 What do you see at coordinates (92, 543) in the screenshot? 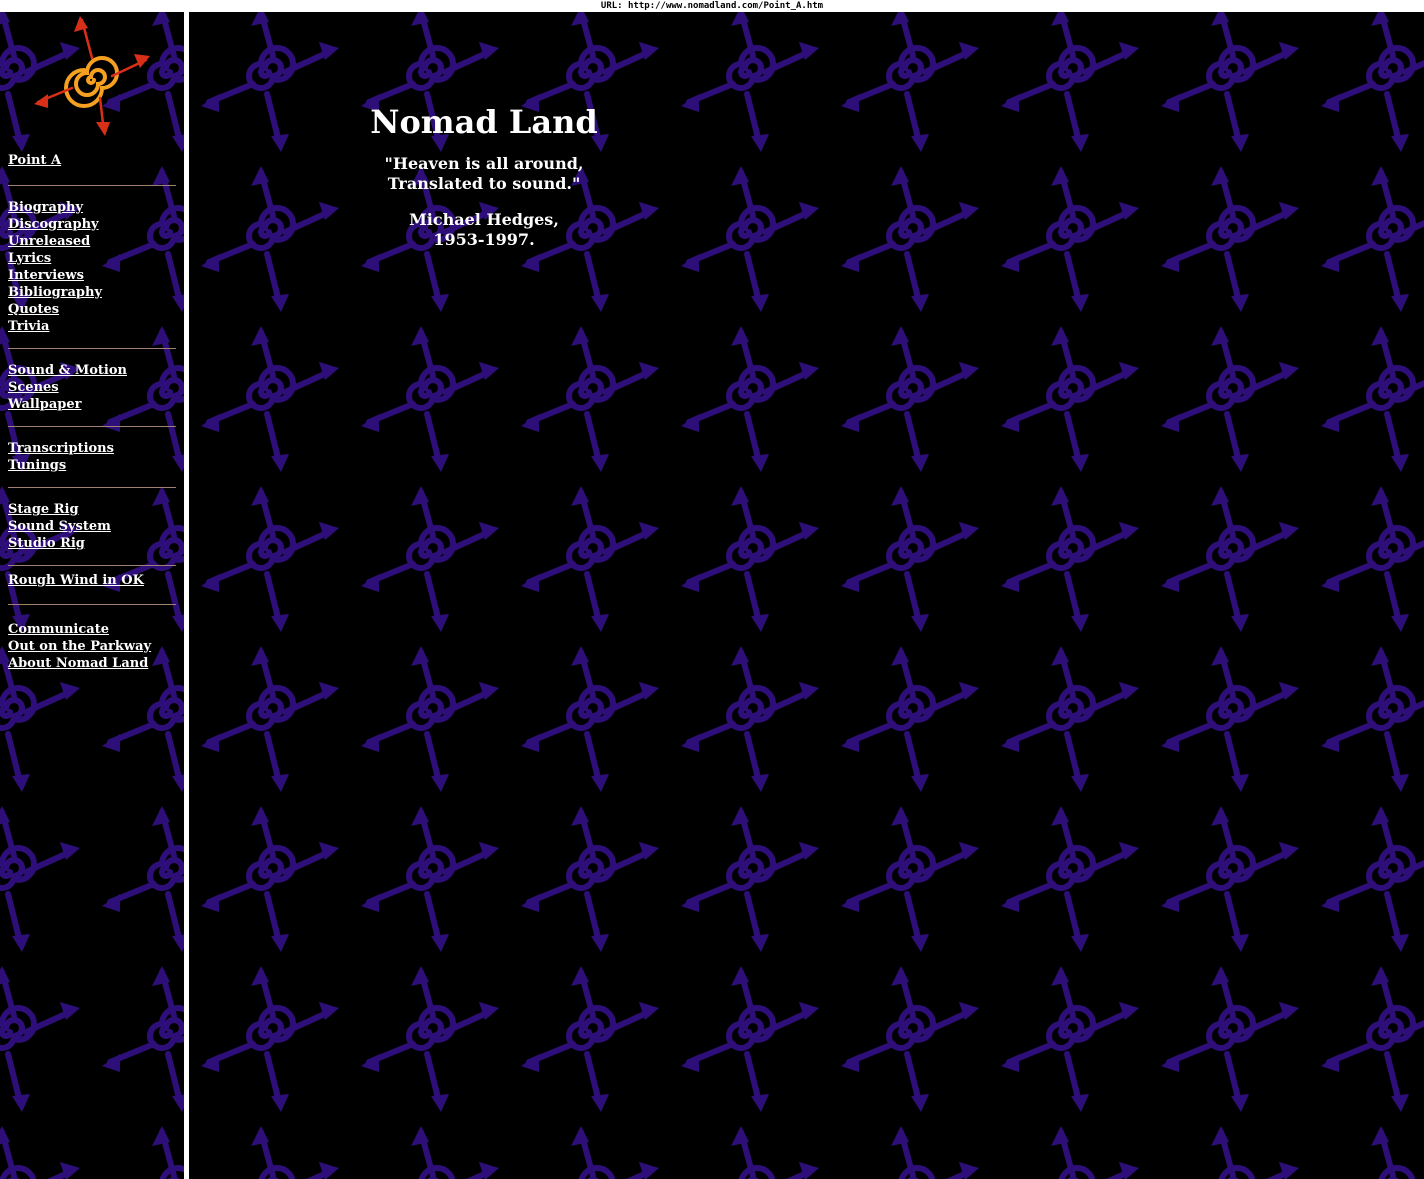
I see `nav-link-studio-rig: Studio Rig` at bounding box center [92, 543].